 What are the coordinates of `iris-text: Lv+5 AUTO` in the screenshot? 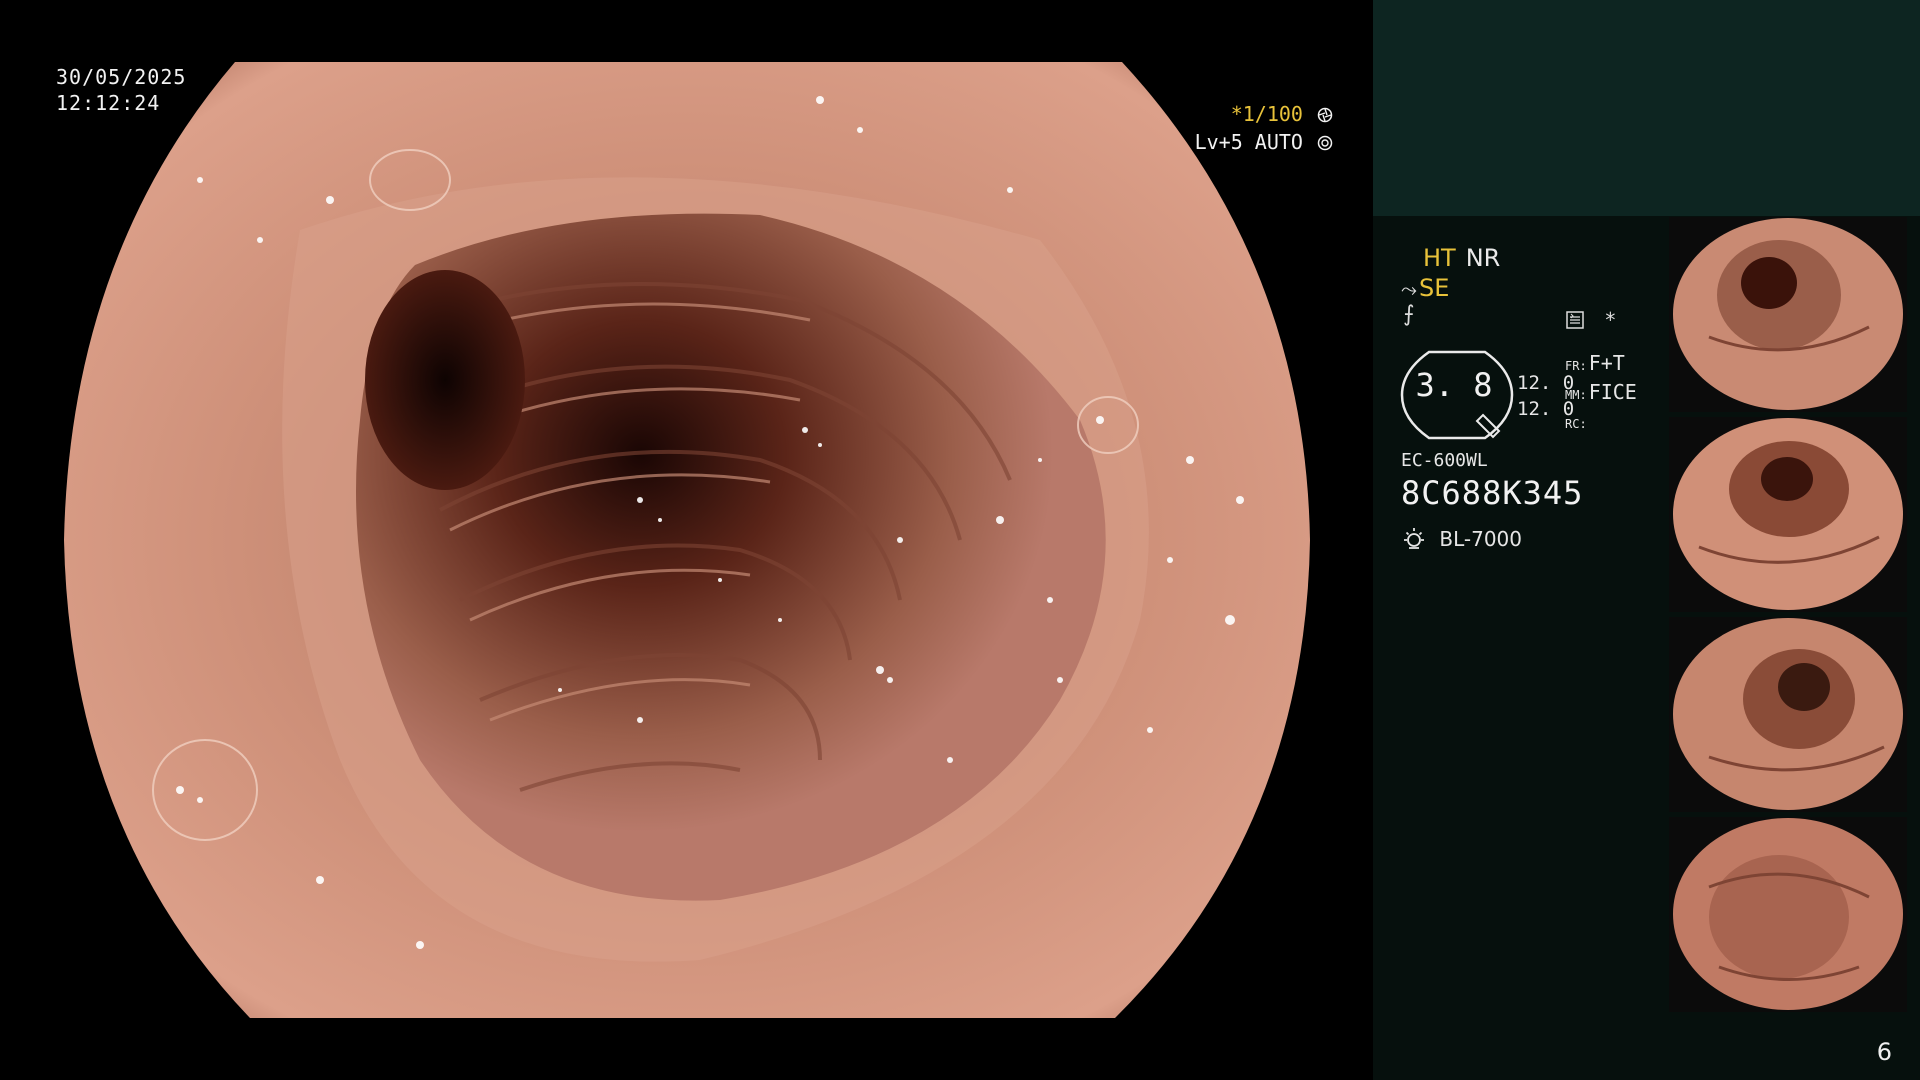 It's located at (1248, 142).